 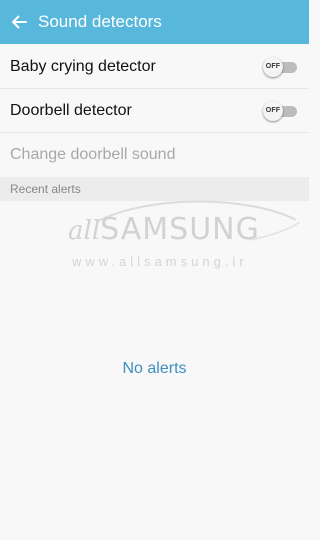 I want to click on doorbell-detector-row: Doorbell detector OFF, so click(x=154, y=111).